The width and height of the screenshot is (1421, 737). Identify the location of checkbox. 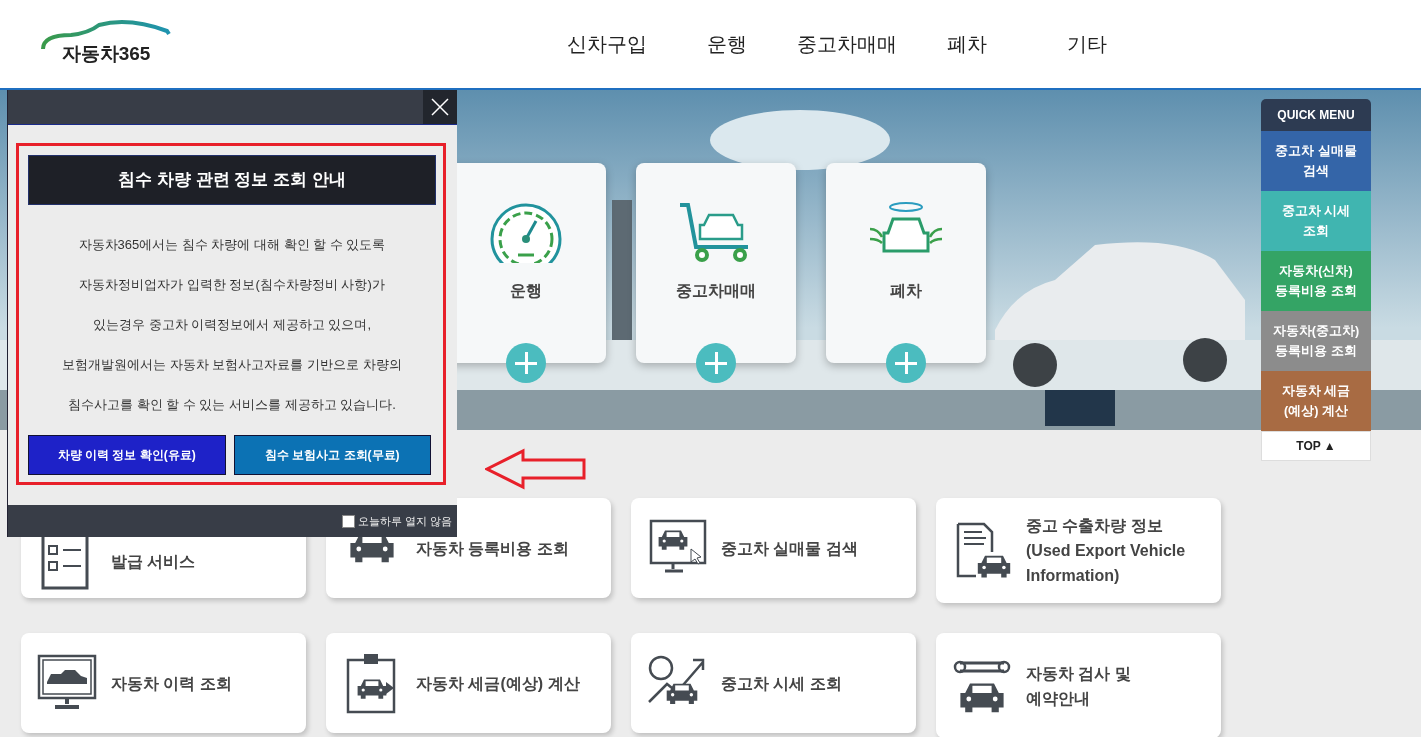
(348, 521).